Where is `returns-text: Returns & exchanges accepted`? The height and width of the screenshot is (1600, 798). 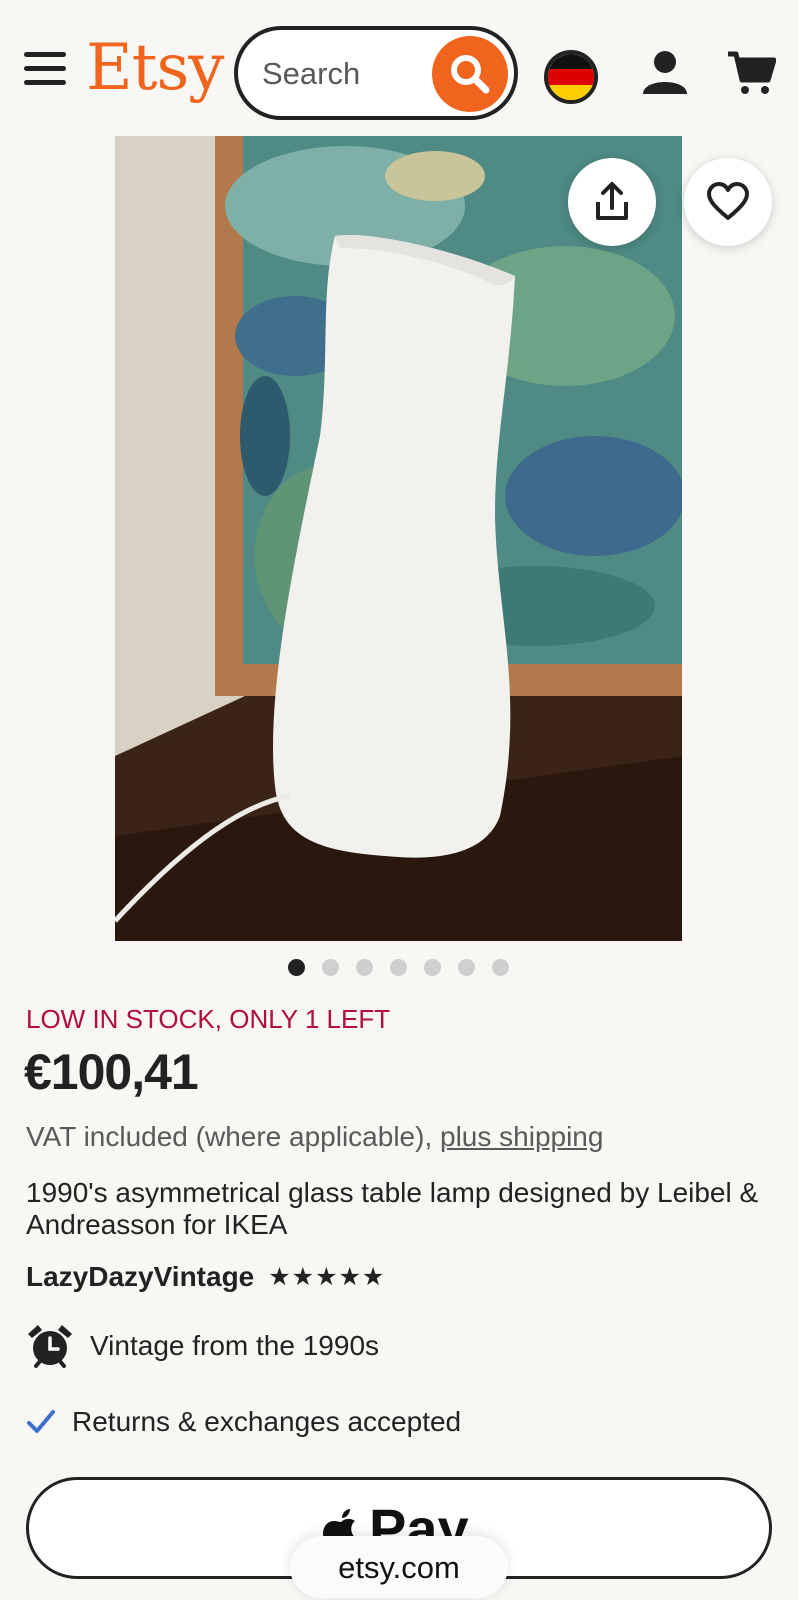 returns-text: Returns & exchanges accepted is located at coordinates (267, 1421).